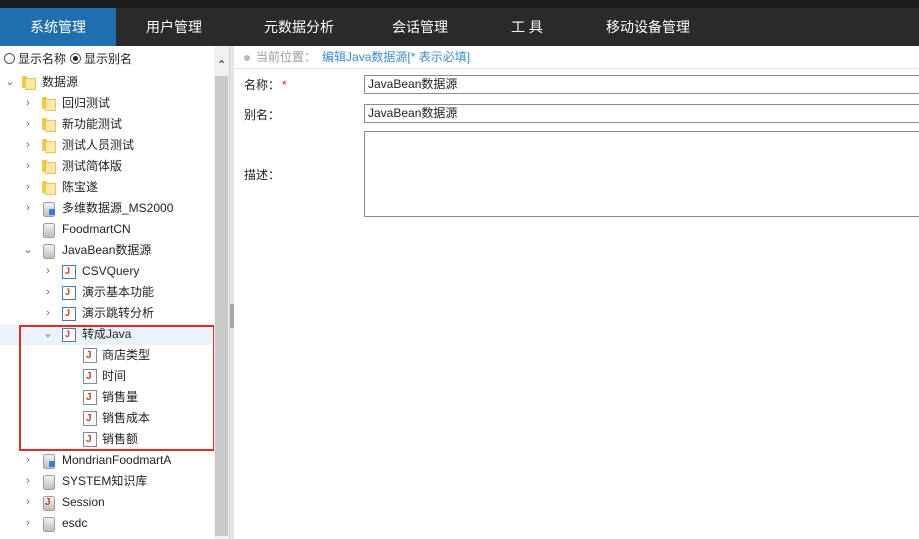 The width and height of the screenshot is (919, 539). What do you see at coordinates (114, 376) in the screenshot?
I see `tree-node-label: 时间` at bounding box center [114, 376].